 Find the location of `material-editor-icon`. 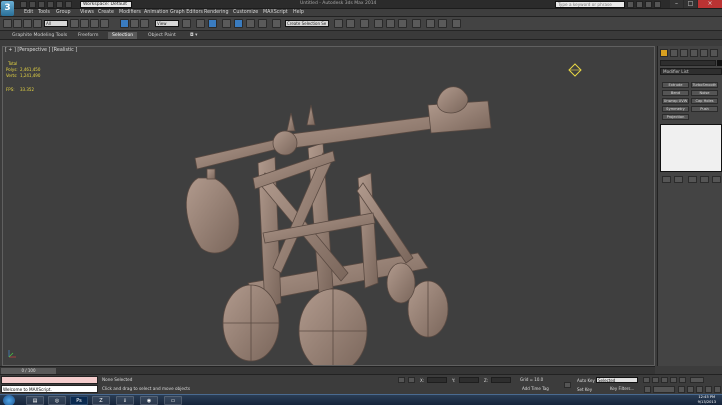

material-editor-icon is located at coordinates (416, 23).